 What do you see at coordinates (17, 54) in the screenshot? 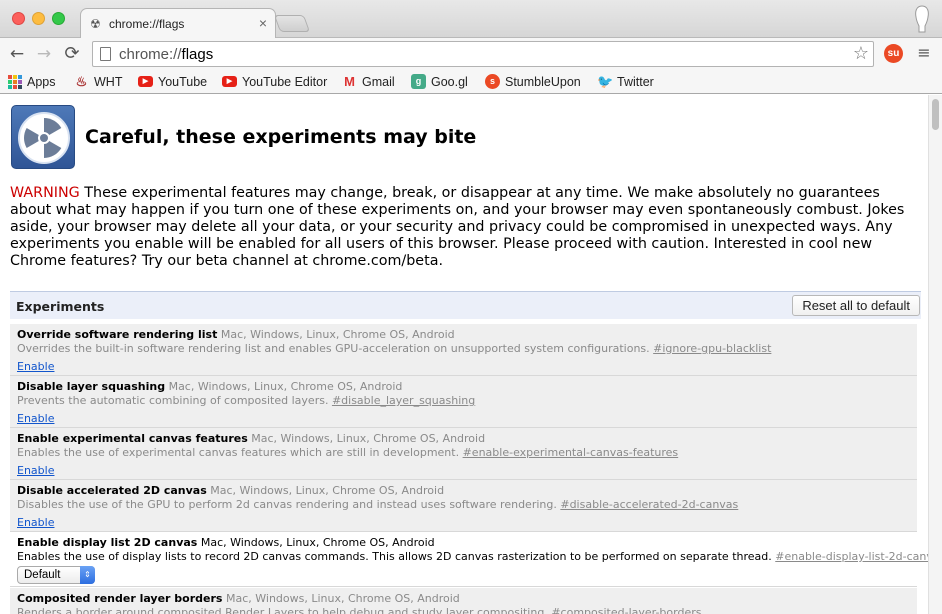
I see `back-button: ←` at bounding box center [17, 54].